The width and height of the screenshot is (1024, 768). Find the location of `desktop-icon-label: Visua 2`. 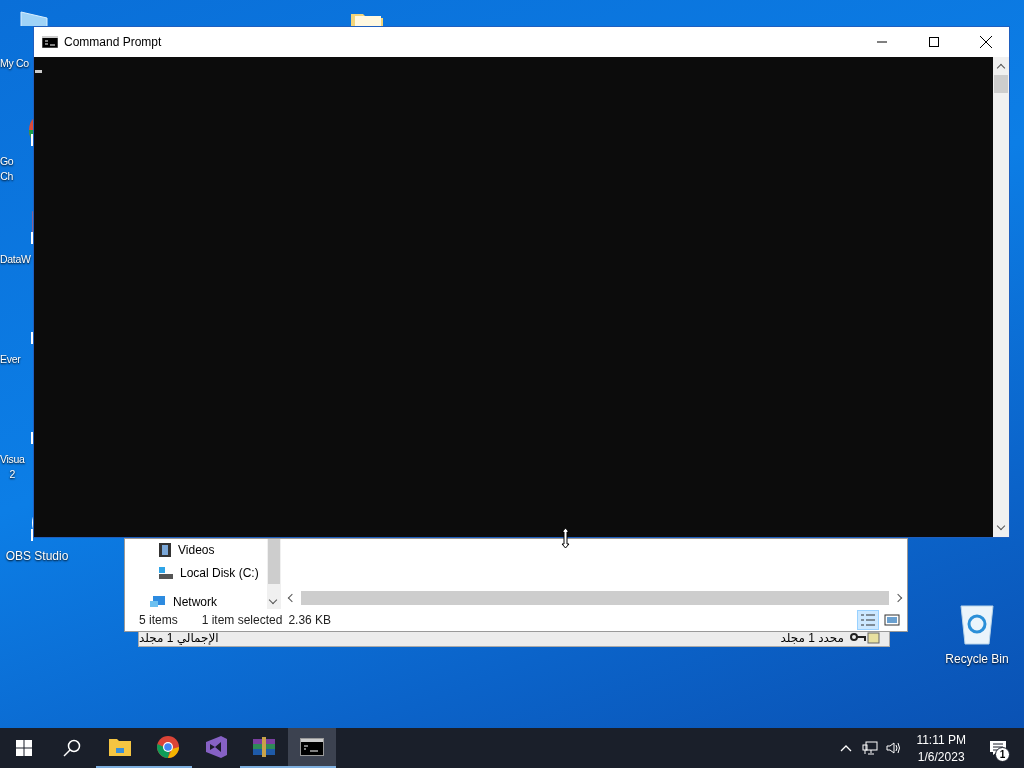

desktop-icon-label: Visua 2 is located at coordinates (12, 467).